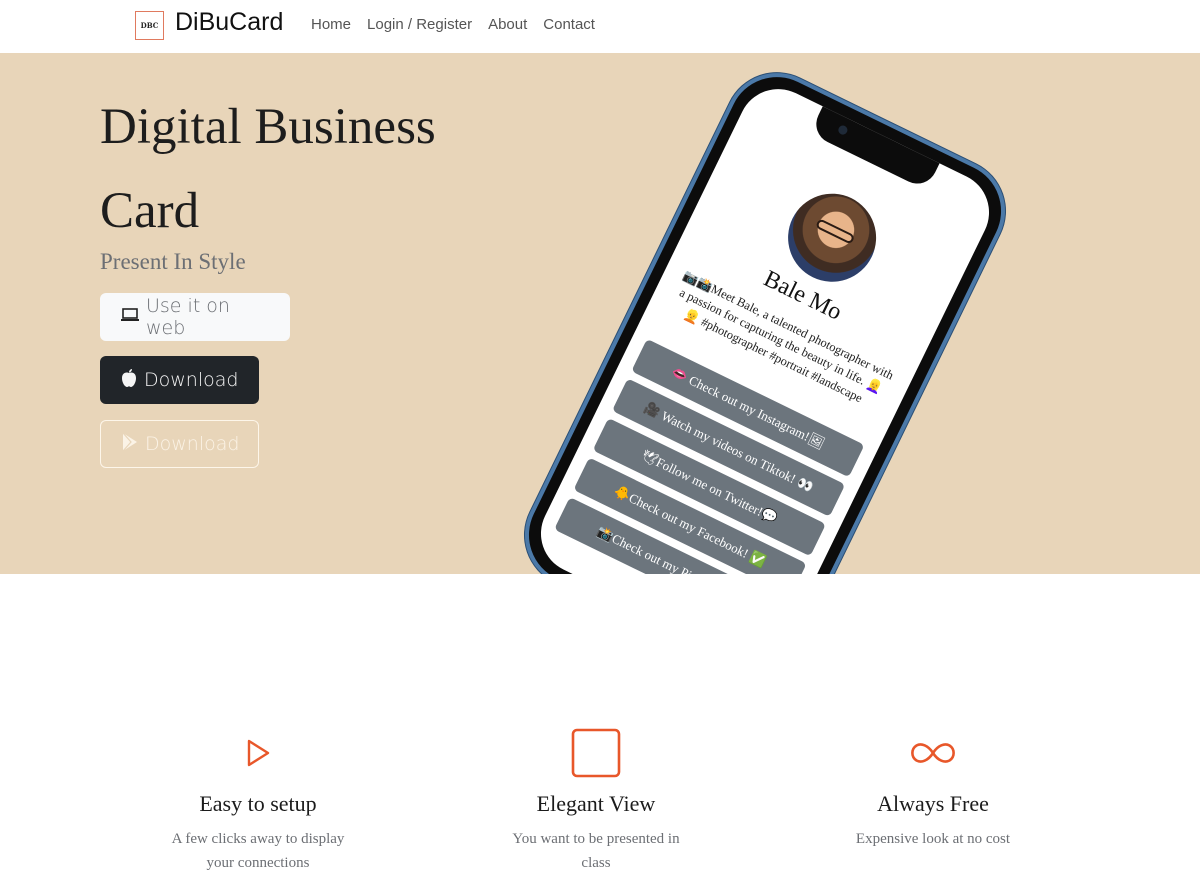 The image size is (1200, 885). What do you see at coordinates (173, 261) in the screenshot?
I see `hero-subtitle: Present In Style` at bounding box center [173, 261].